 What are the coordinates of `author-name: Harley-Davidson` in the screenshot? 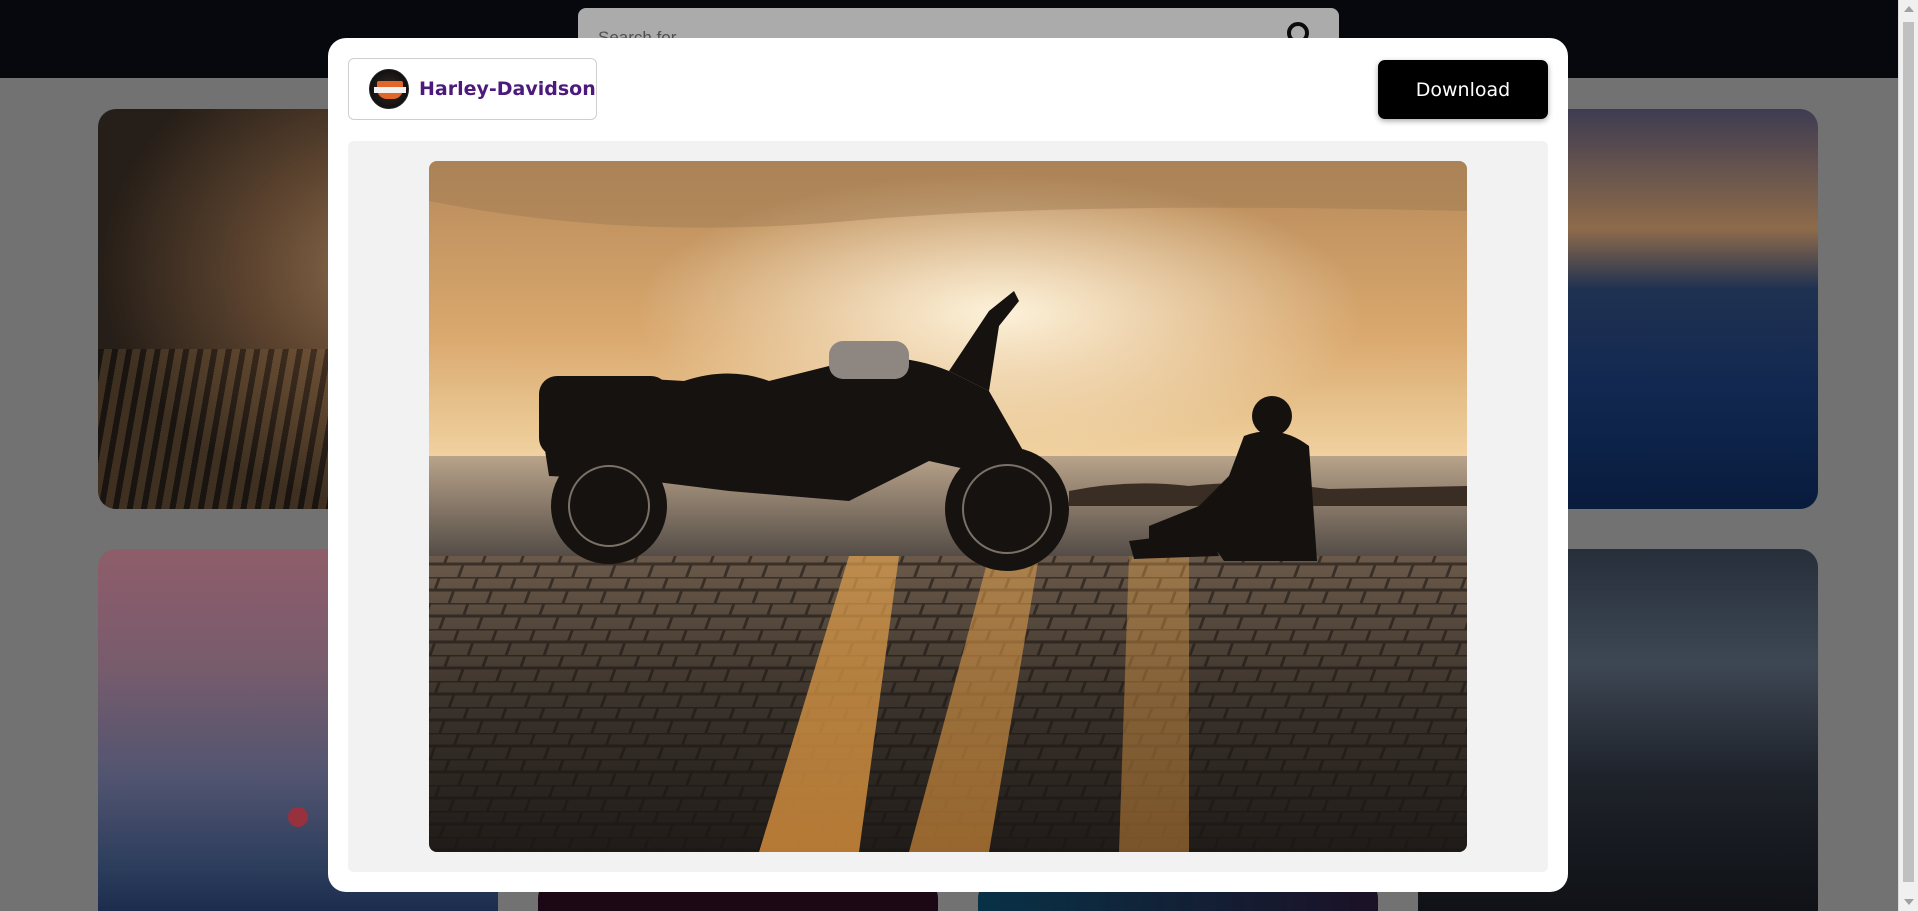 It's located at (507, 89).